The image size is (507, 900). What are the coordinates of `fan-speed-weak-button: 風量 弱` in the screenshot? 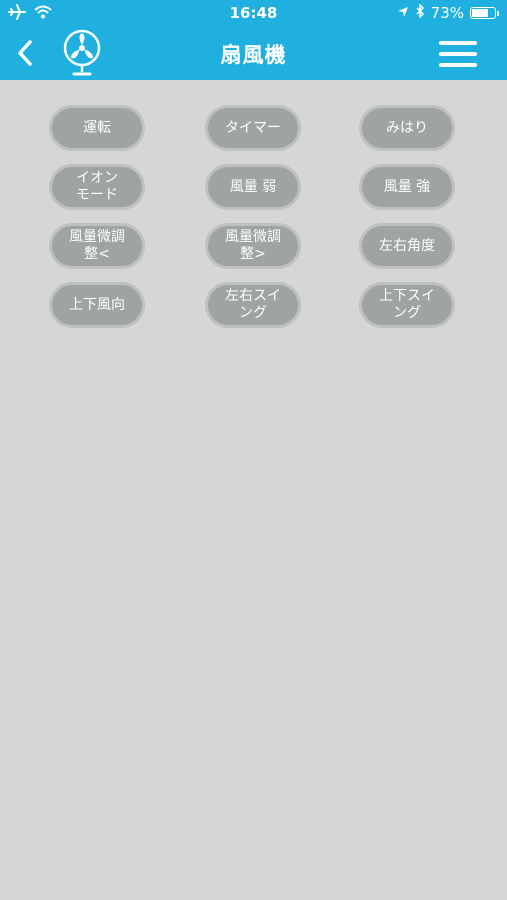 It's located at (253, 187).